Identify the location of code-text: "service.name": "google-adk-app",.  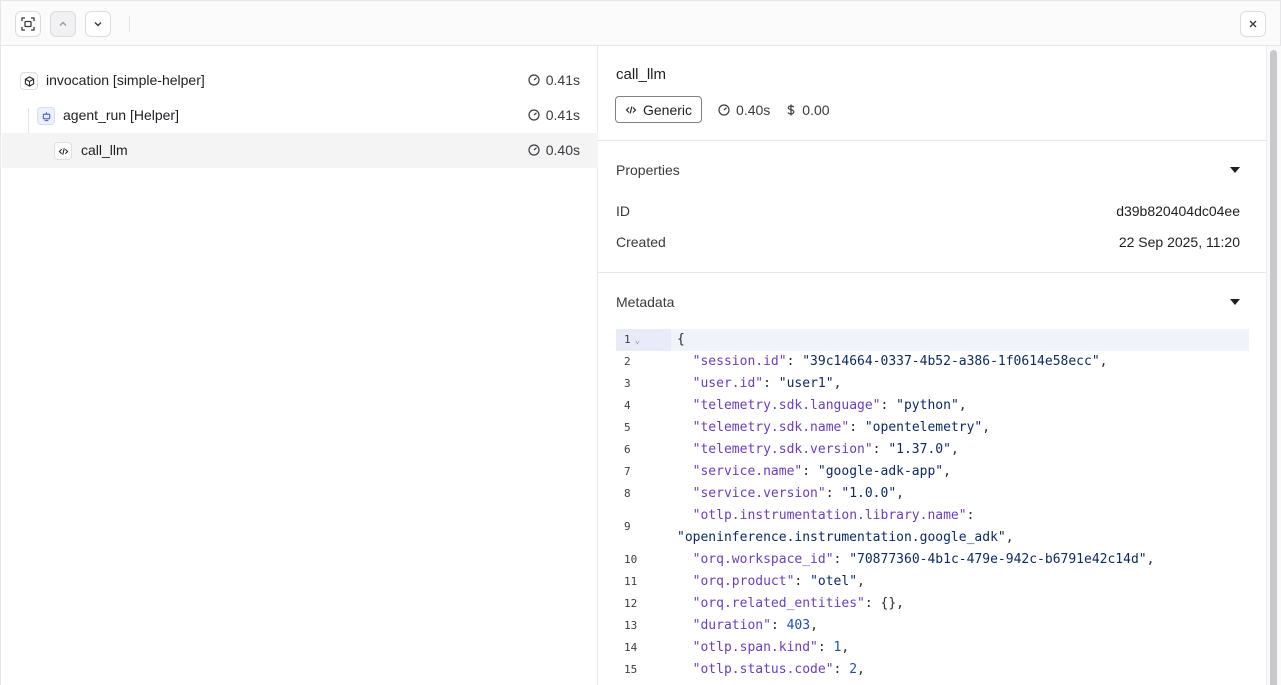
(814, 472).